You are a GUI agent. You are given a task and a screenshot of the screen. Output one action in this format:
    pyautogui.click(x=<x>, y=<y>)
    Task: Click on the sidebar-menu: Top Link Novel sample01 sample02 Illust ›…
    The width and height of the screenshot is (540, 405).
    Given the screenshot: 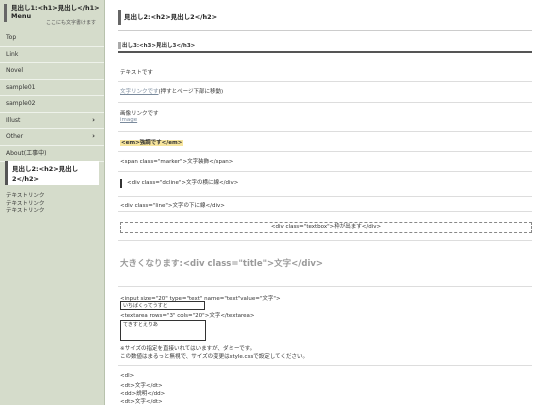 What is the action you would take?
    pyautogui.click(x=52, y=96)
    